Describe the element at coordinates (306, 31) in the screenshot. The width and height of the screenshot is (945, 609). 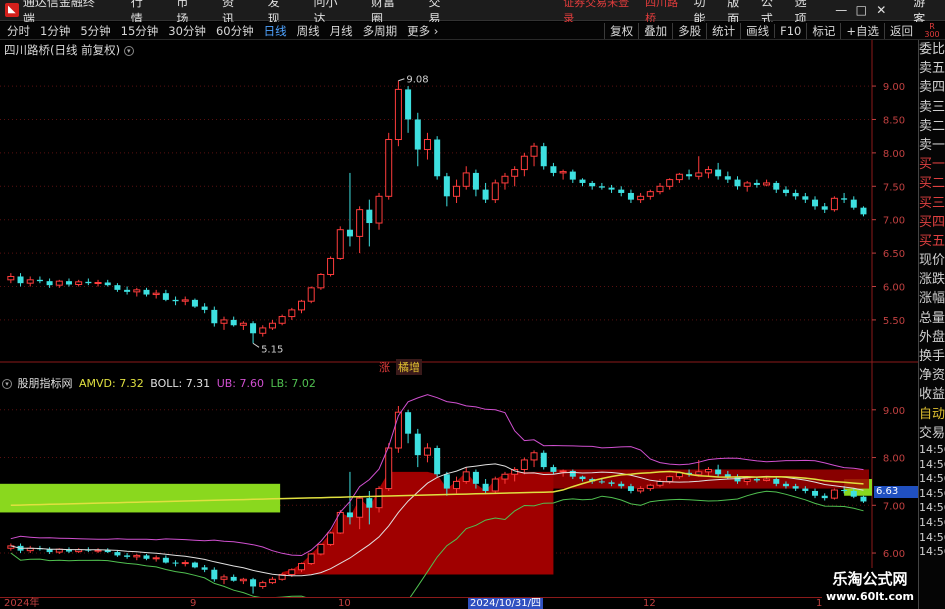
I see `period-weekly: 周线` at that location.